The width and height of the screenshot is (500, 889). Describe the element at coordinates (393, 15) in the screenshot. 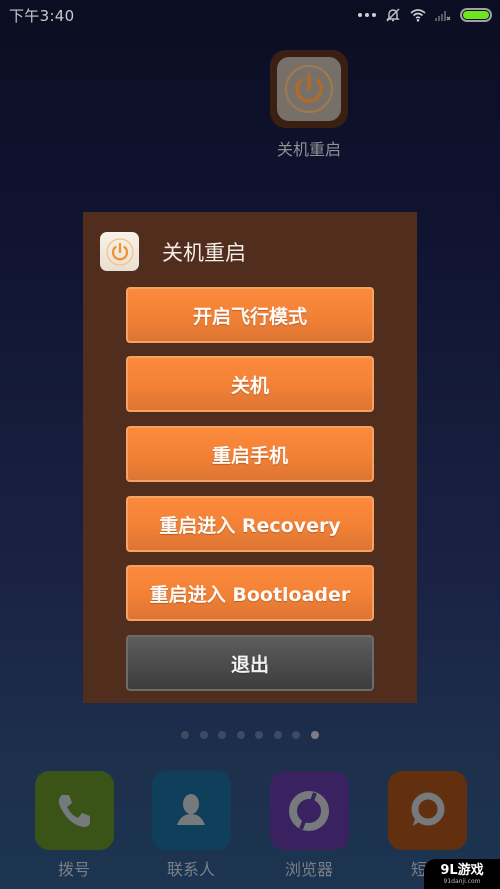

I see `alarm-off-icon` at that location.